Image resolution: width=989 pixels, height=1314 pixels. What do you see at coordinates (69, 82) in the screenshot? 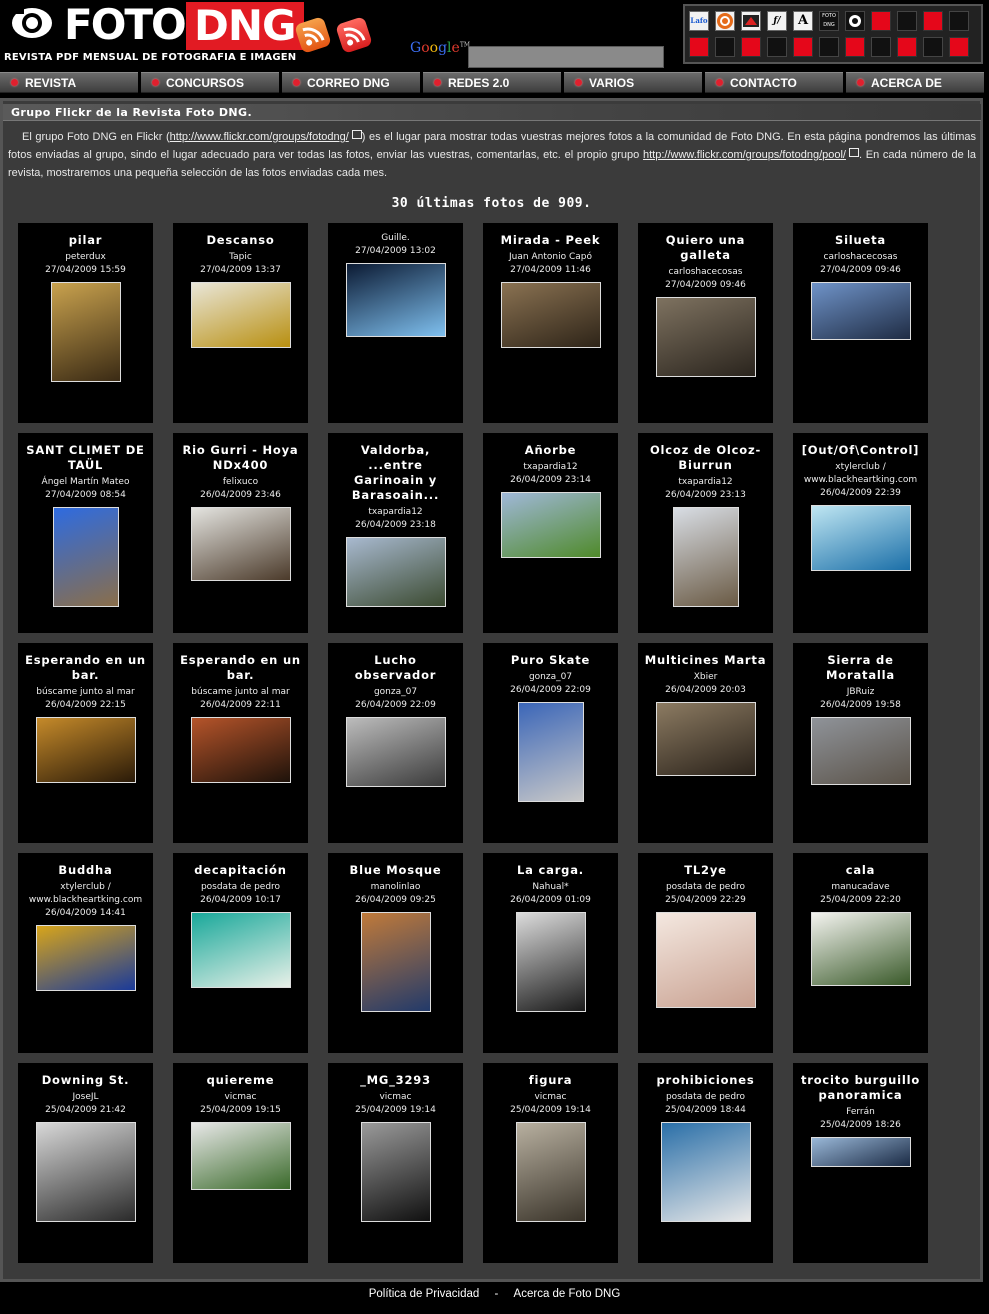
I see `nav-revista: REVISTA` at bounding box center [69, 82].